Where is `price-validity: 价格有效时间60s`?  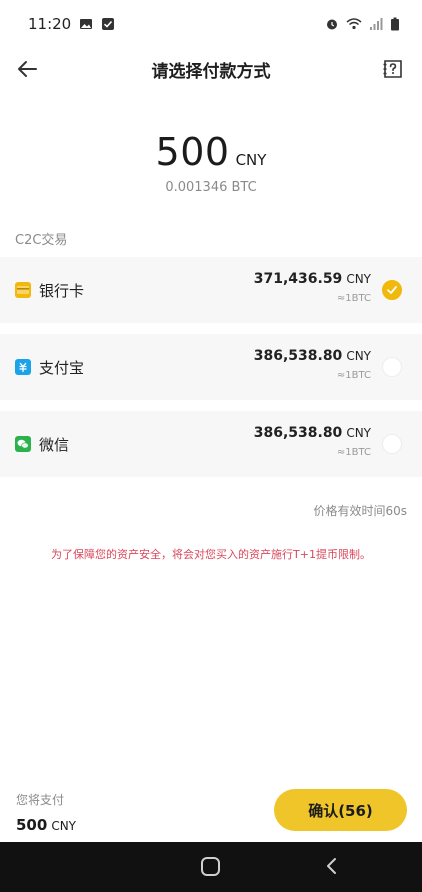 price-validity: 价格有效时间60s is located at coordinates (360, 511).